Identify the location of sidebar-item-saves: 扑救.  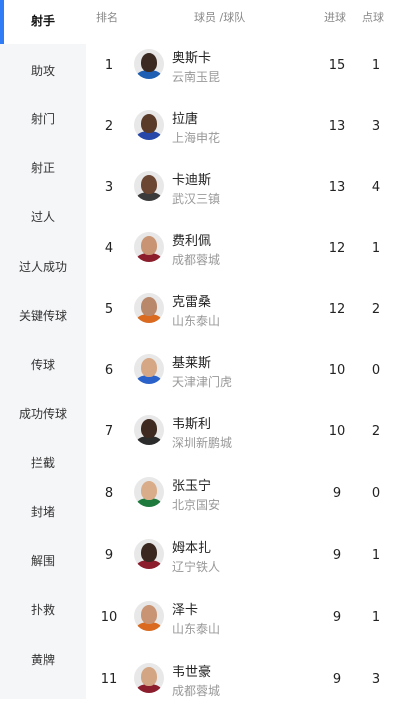
(43, 609).